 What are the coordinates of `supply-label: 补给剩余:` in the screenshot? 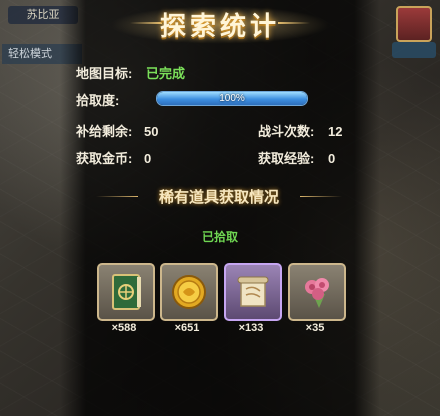 It's located at (104, 131).